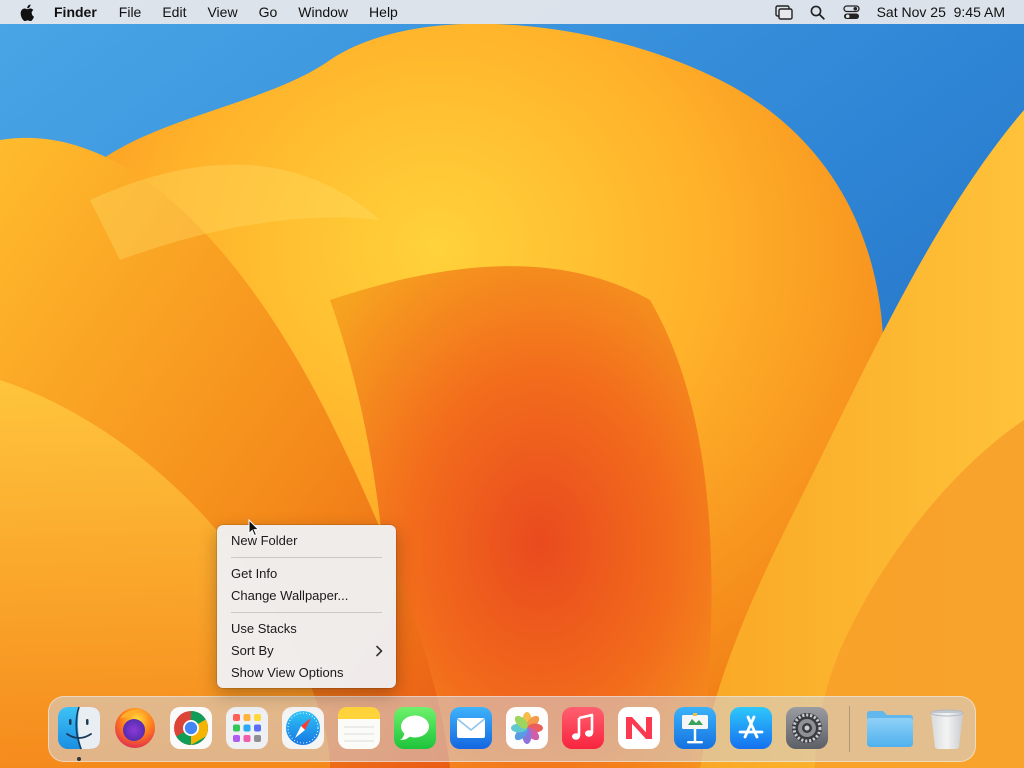 This screenshot has width=1024, height=768. Describe the element at coordinates (852, 12) in the screenshot. I see `control-center-icon` at that location.